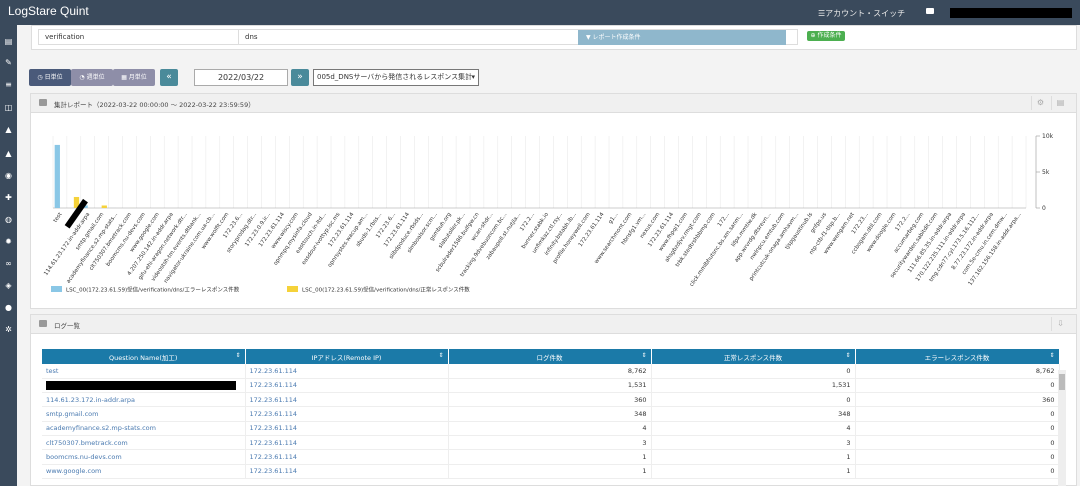  I want to click on wrench-icon: ✎, so click(8, 62).